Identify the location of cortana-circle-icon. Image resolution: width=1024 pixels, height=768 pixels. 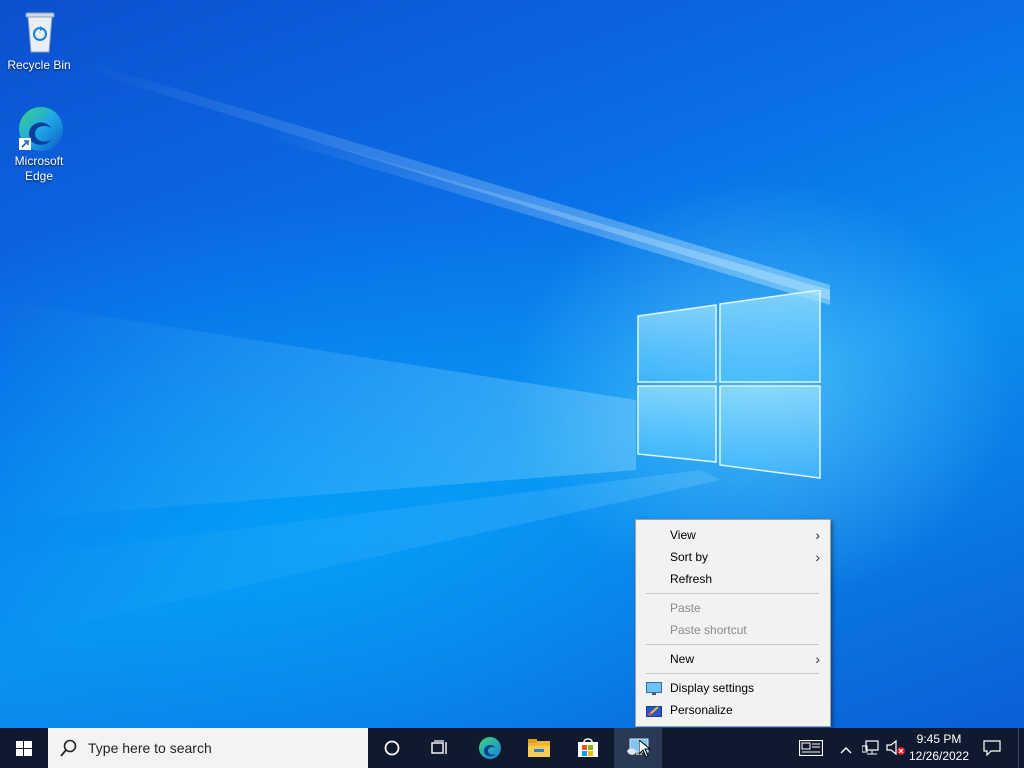
(392, 750).